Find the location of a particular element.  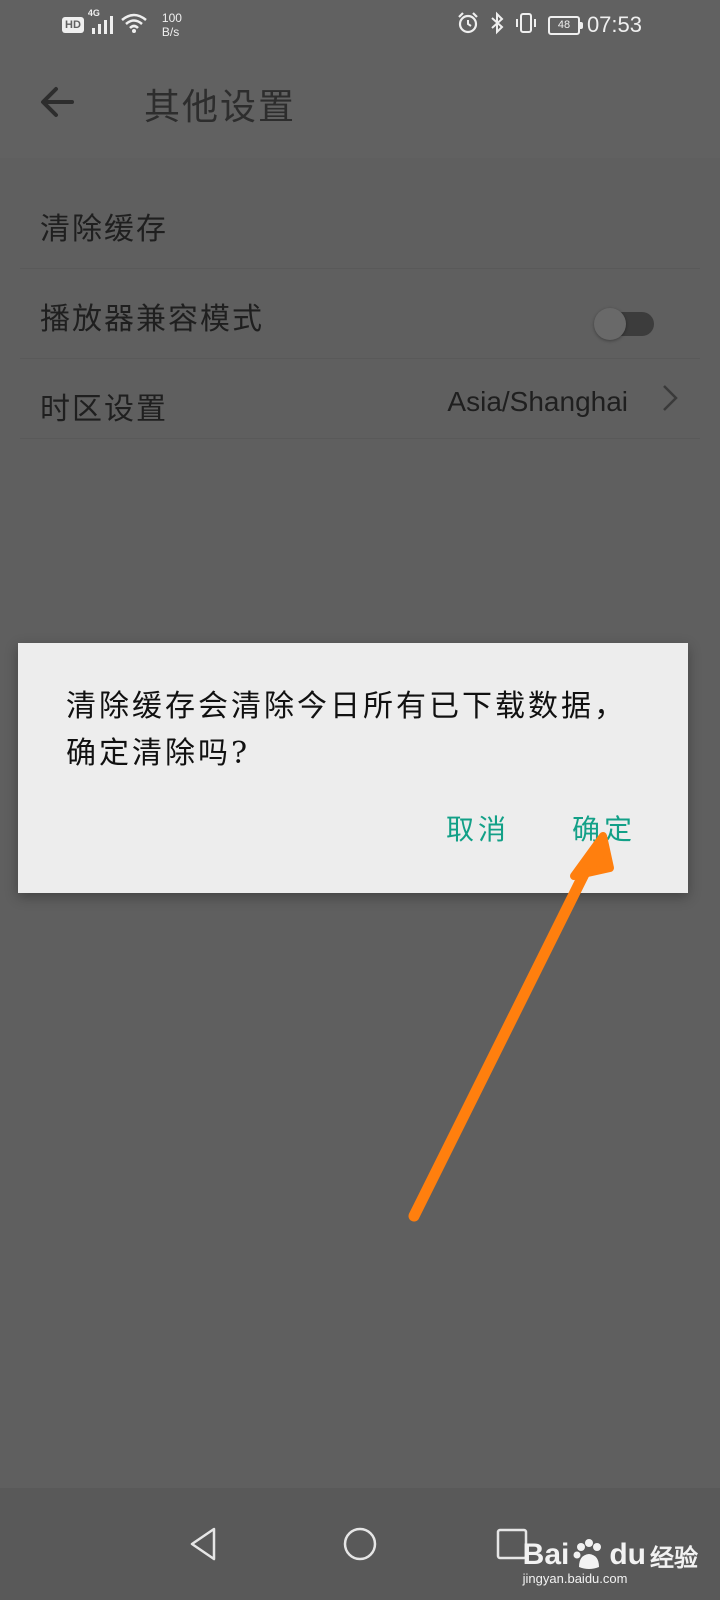

navigation-bar: Bai du 经验 jingyan.baidu.com is located at coordinates (360, 1544).